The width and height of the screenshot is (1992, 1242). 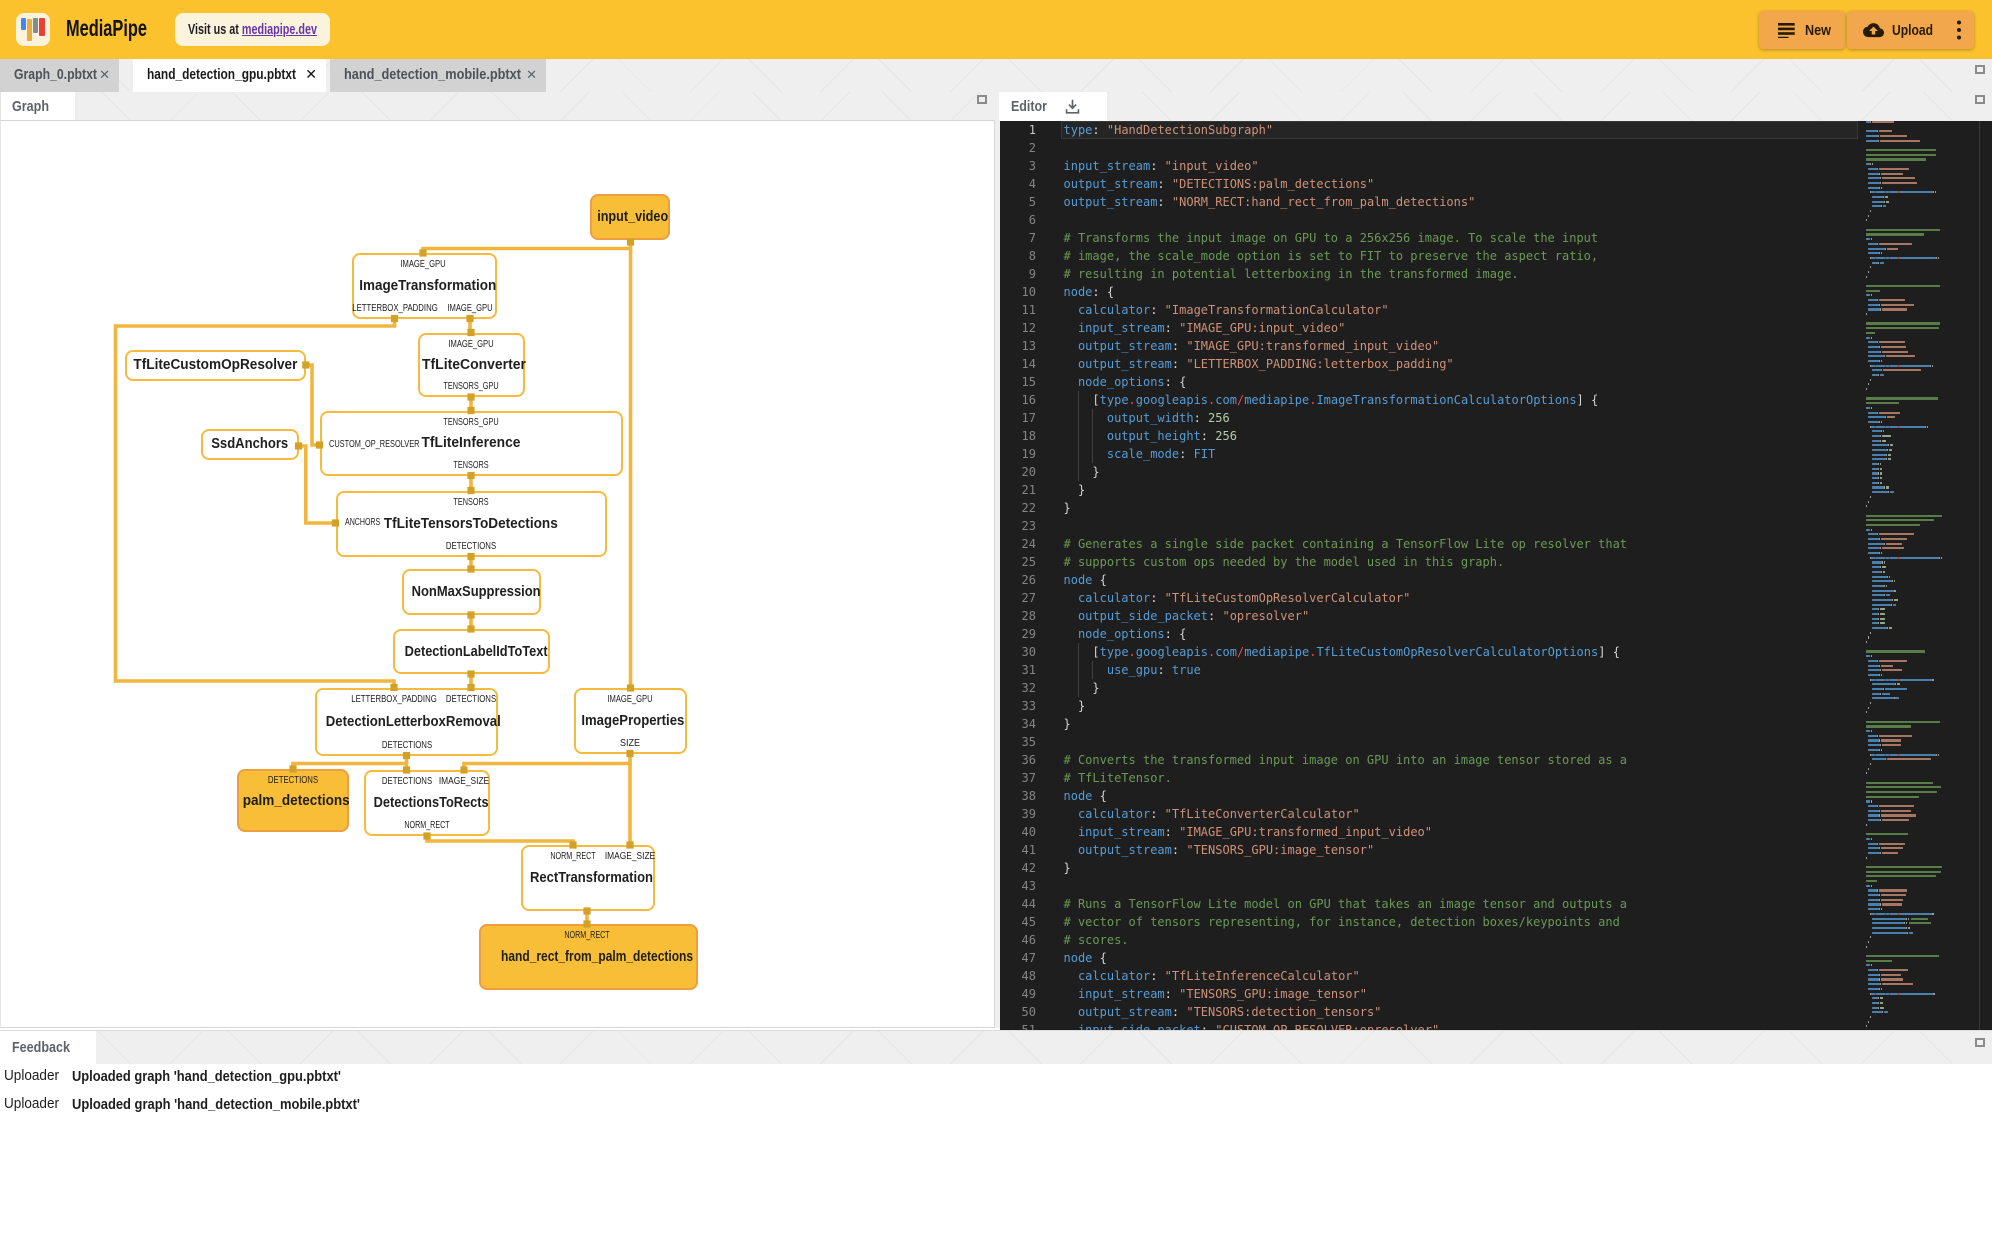 What do you see at coordinates (1072, 106) in the screenshot?
I see `download-icon` at bounding box center [1072, 106].